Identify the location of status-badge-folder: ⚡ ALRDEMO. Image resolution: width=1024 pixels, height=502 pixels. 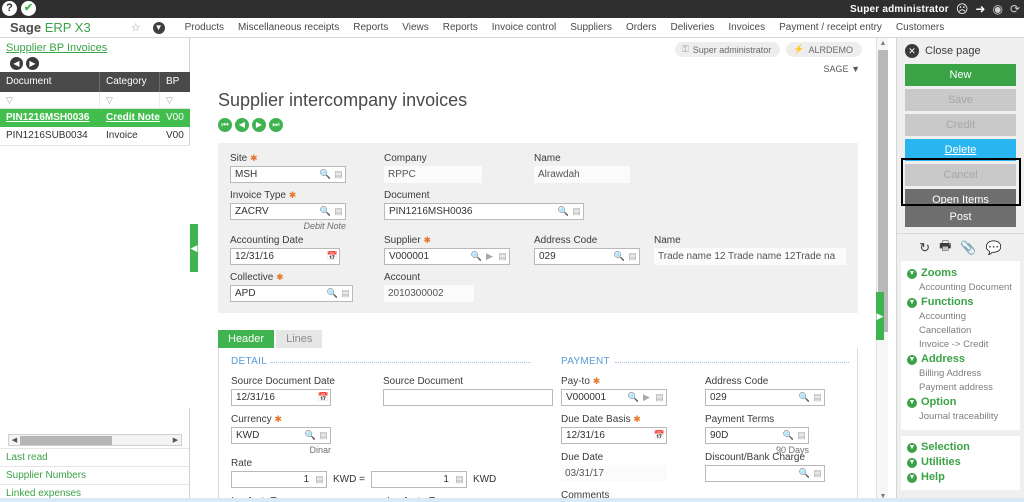
(824, 49).